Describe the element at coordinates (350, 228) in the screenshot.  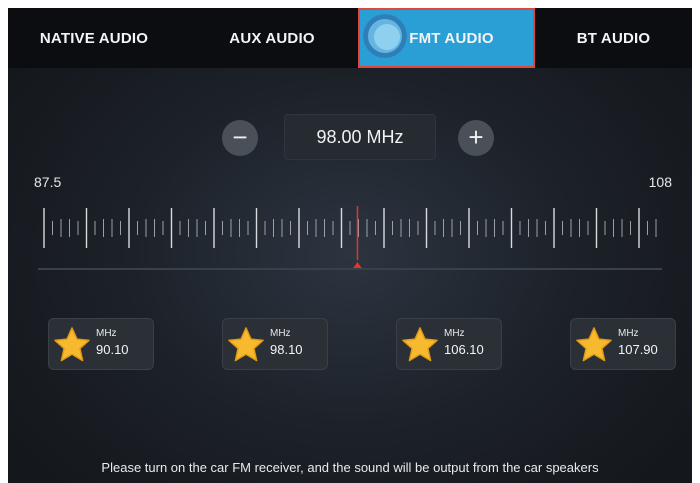
I see `frequency-scale` at that location.